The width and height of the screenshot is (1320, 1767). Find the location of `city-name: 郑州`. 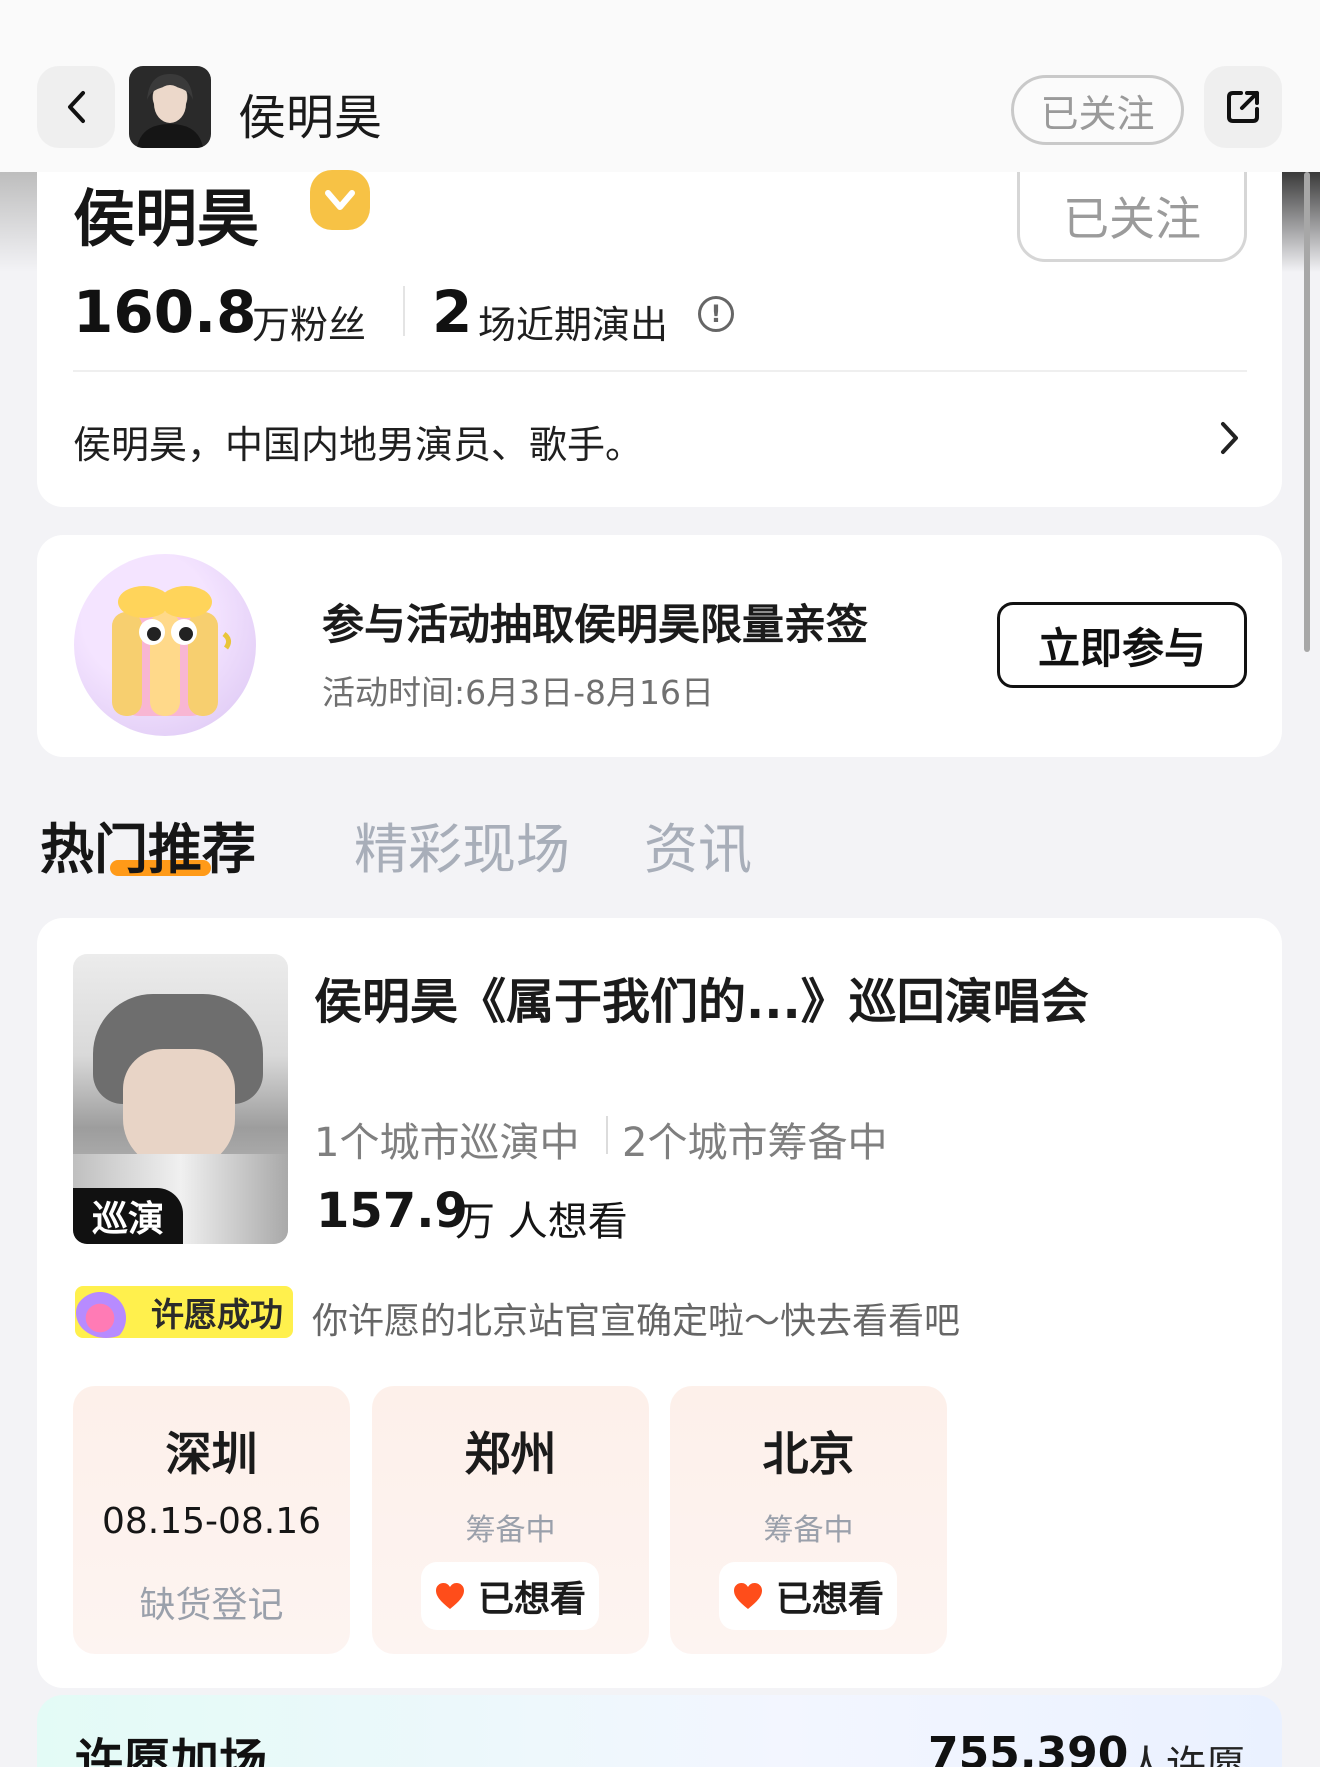

city-name: 郑州 is located at coordinates (510, 1454).